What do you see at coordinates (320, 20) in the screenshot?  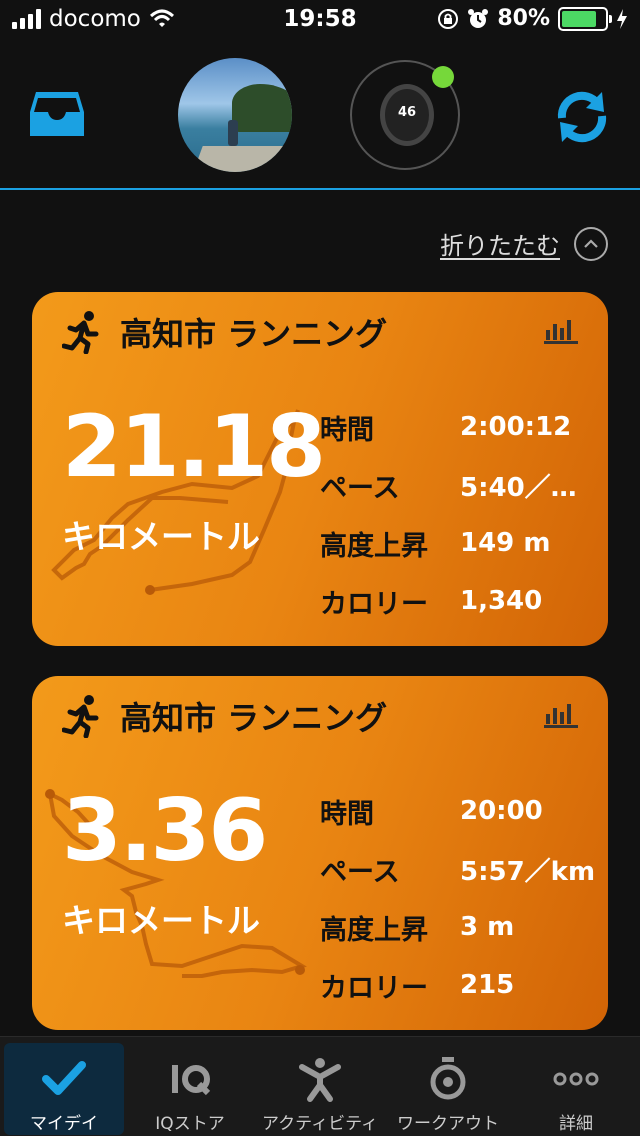 I see `status-bar: docomo 19:58 80%` at bounding box center [320, 20].